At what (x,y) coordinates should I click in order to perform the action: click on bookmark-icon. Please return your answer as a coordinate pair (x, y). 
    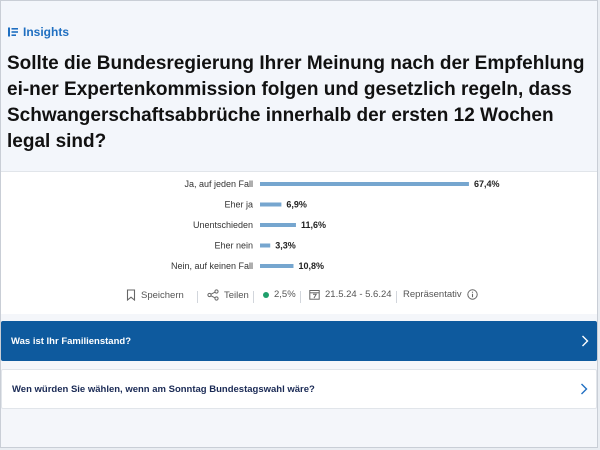
    Looking at the image, I should click on (131, 295).